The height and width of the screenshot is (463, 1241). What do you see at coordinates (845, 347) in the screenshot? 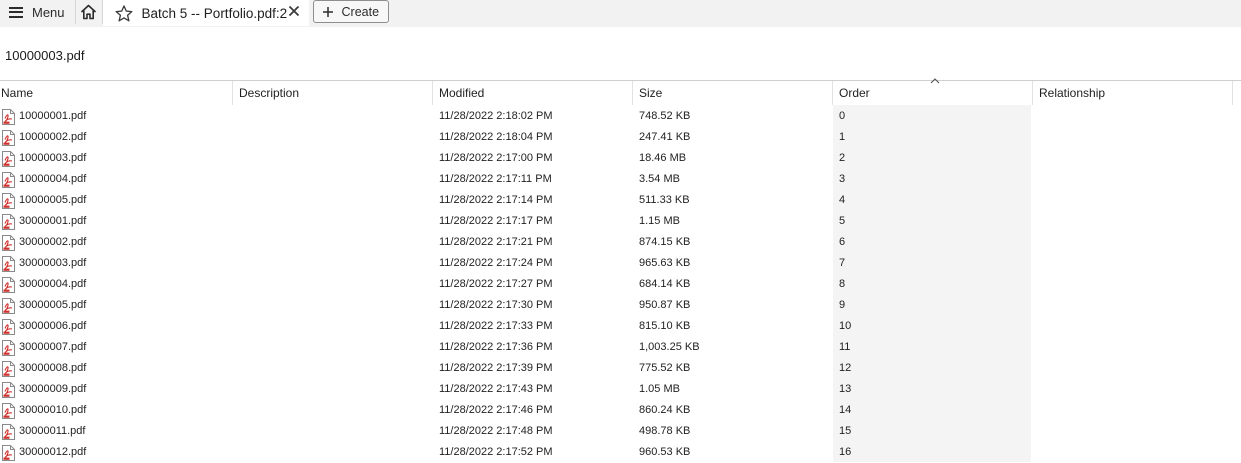
I see `order-cell: 11` at bounding box center [845, 347].